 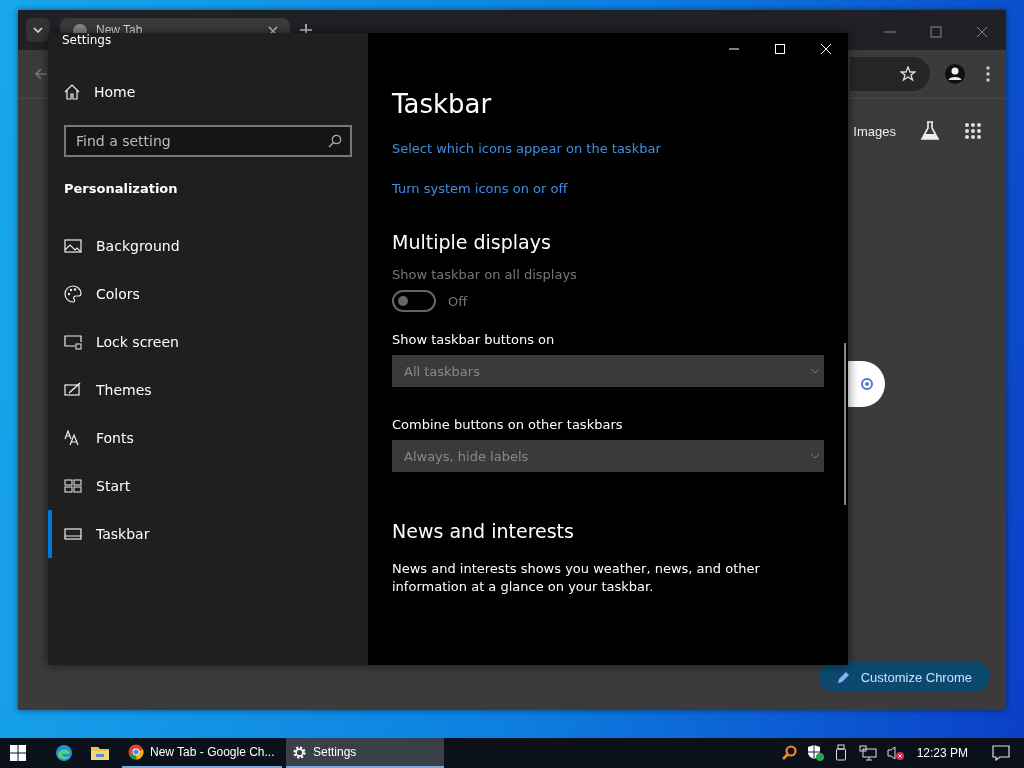 What do you see at coordinates (480, 188) in the screenshot?
I see `settings-link: Turn system icons on or off` at bounding box center [480, 188].